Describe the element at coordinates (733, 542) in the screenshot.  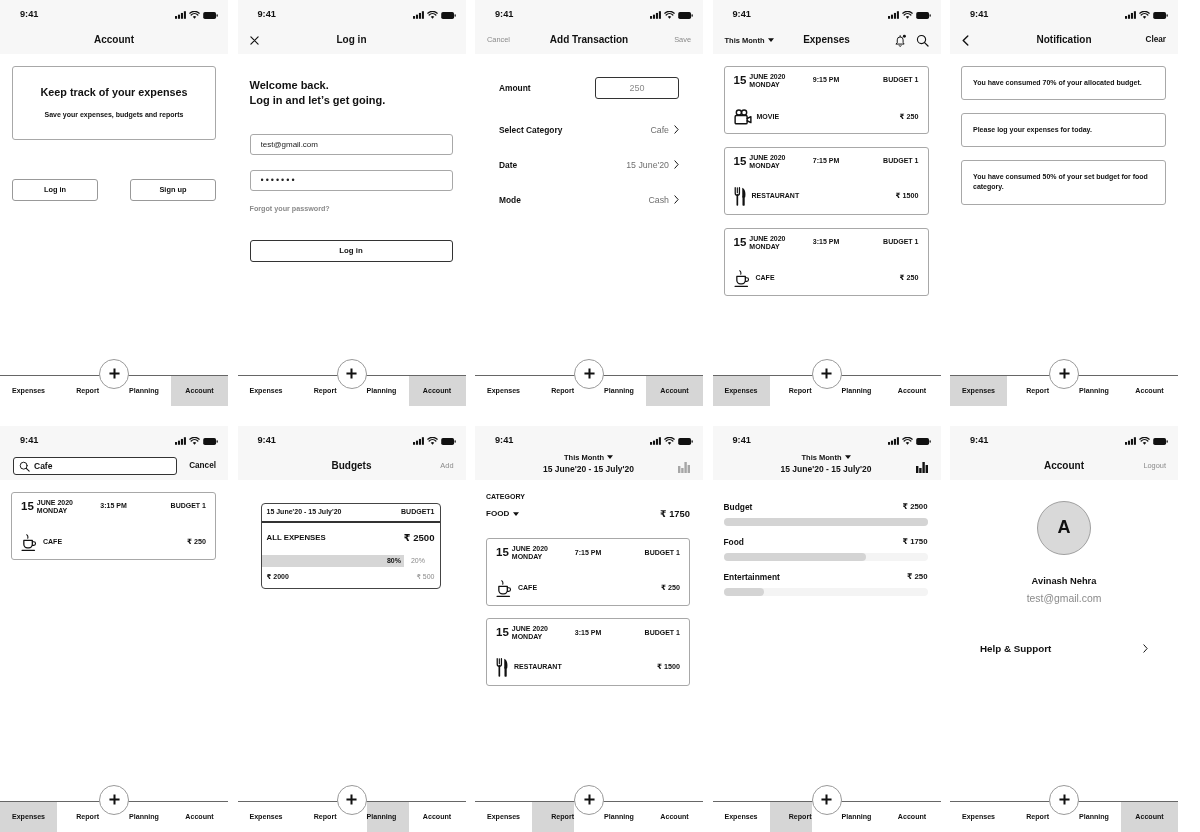
I see `bar-label: Food` at that location.